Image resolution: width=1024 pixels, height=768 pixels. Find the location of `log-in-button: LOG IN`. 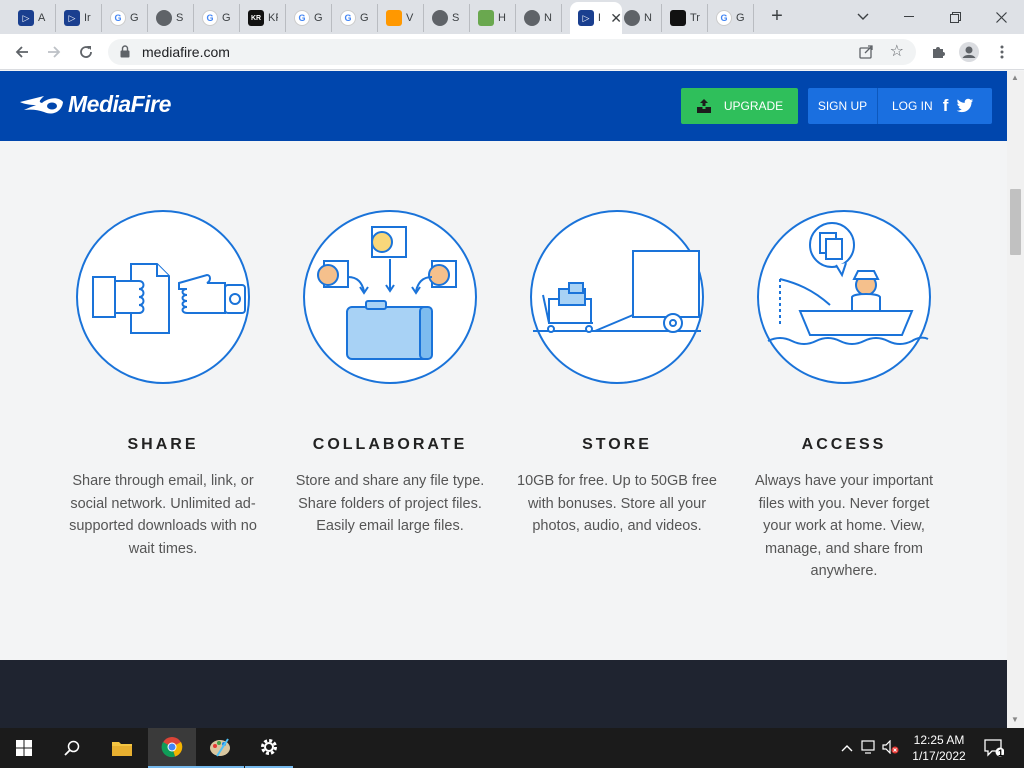

log-in-button: LOG IN is located at coordinates (912, 106).